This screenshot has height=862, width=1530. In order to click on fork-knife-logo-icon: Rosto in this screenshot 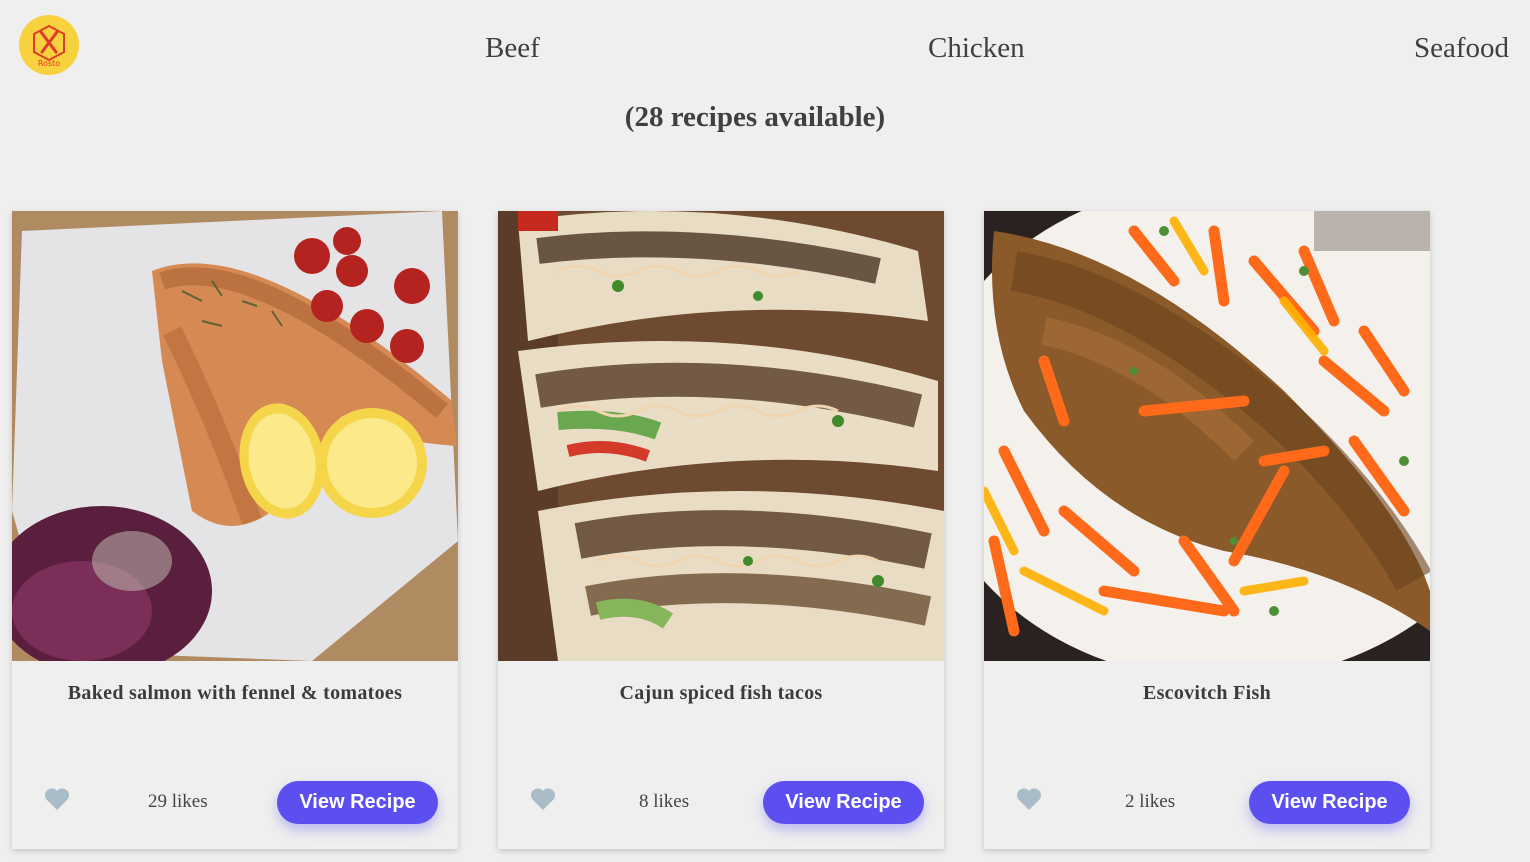, I will do `click(49, 46)`.